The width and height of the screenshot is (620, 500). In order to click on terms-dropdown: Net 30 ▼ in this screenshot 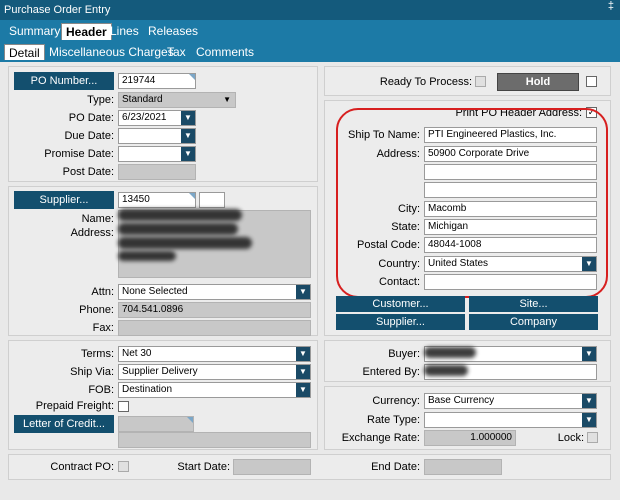, I will do `click(214, 354)`.